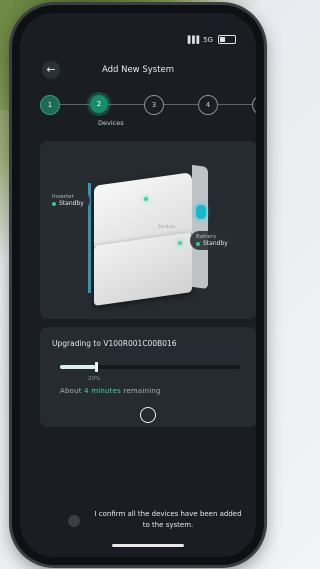 The height and width of the screenshot is (569, 320). Describe the element at coordinates (71, 391) in the screenshot. I see `remaining-prefix: About` at that location.